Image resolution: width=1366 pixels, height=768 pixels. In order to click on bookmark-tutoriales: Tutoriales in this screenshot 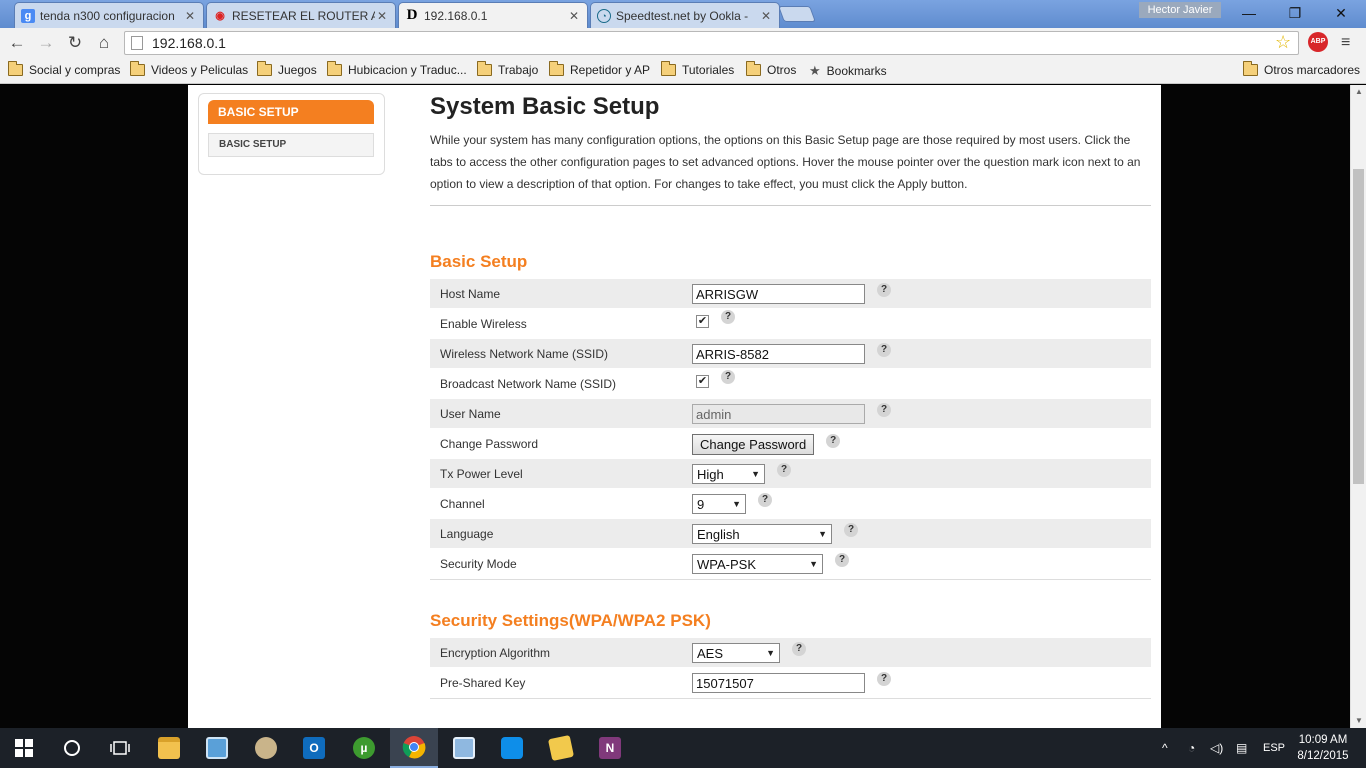, I will do `click(697, 69)`.